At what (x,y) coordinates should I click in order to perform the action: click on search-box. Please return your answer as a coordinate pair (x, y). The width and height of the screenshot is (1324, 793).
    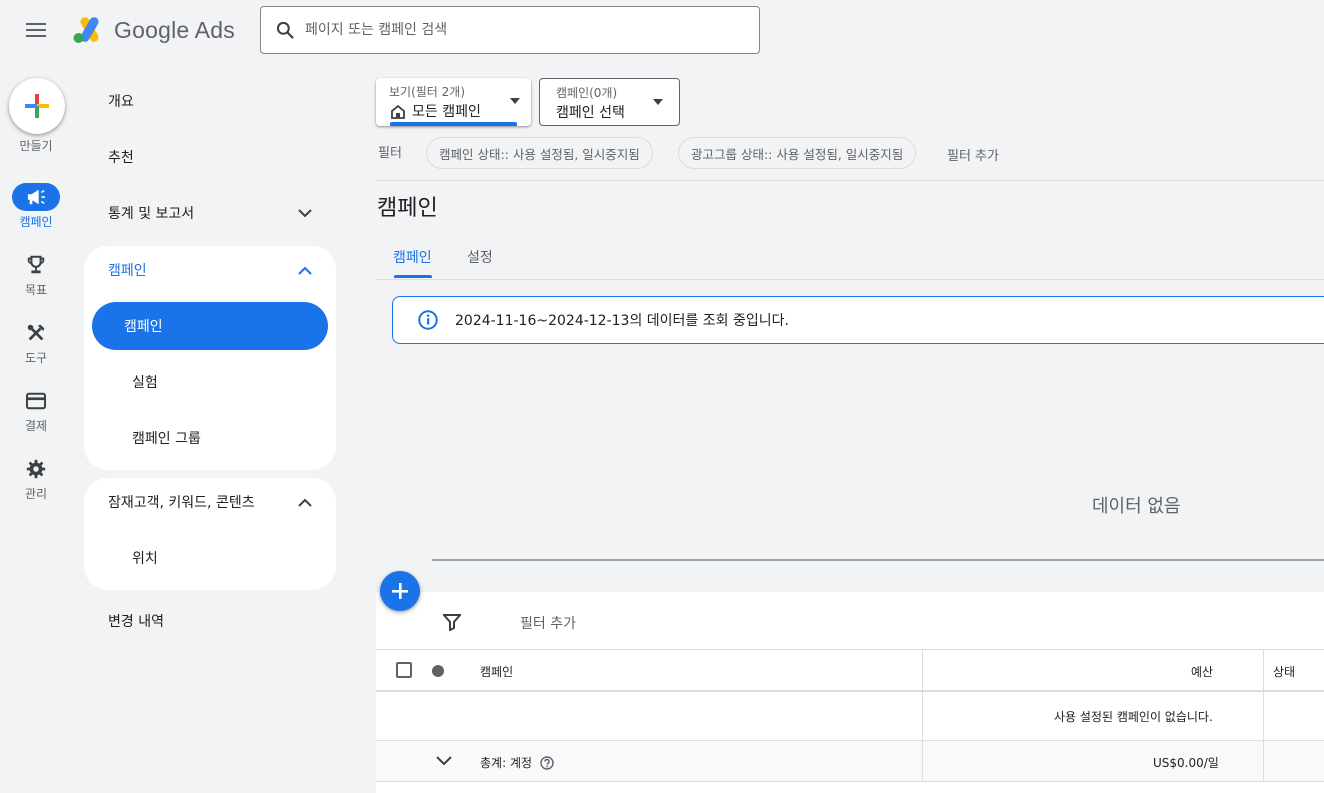
    Looking at the image, I should click on (510, 30).